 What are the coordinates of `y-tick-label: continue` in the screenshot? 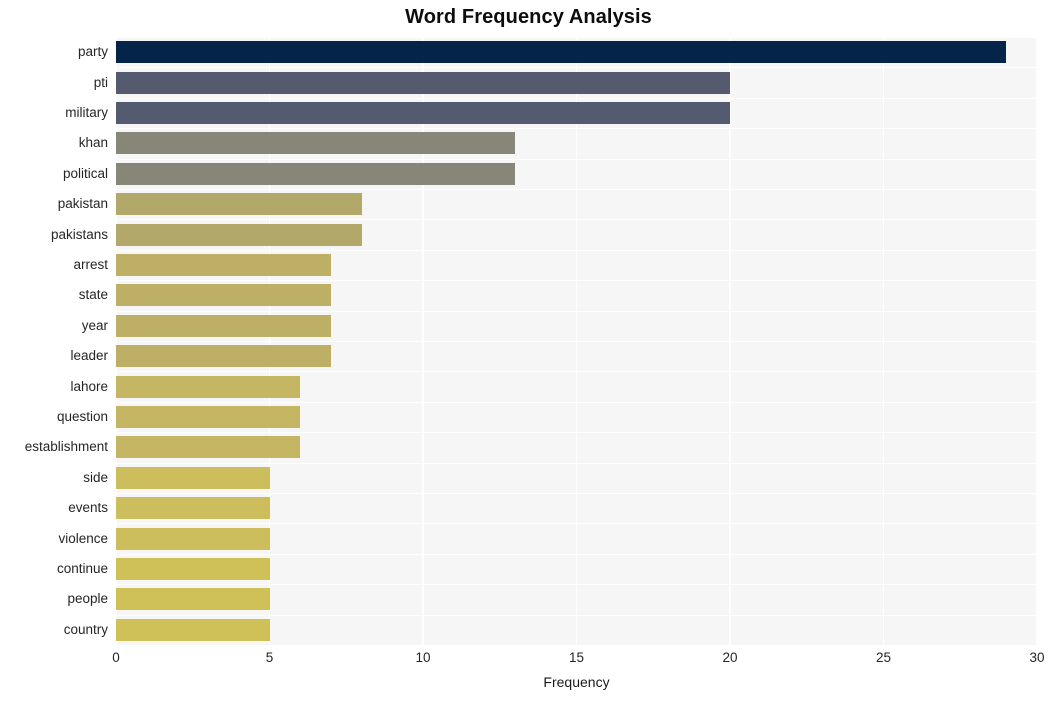 It's located at (82, 568).